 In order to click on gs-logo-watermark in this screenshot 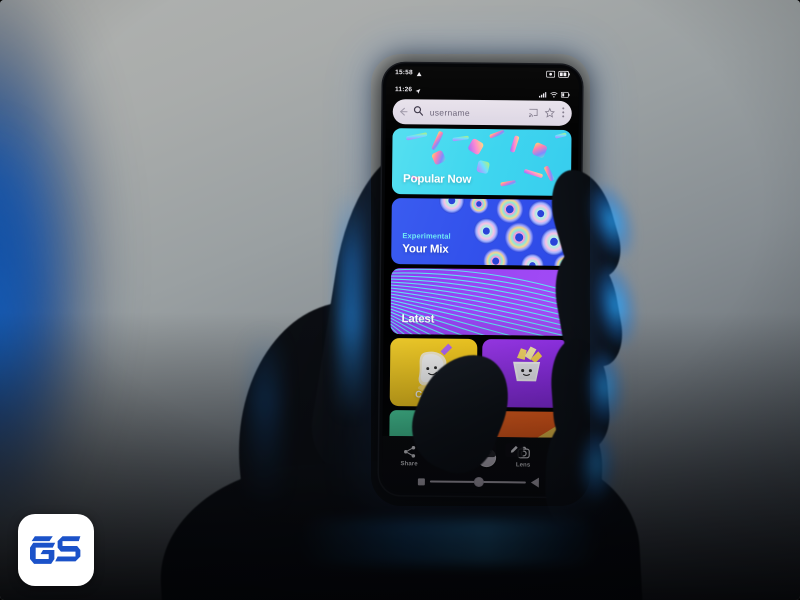, I will do `click(56, 550)`.